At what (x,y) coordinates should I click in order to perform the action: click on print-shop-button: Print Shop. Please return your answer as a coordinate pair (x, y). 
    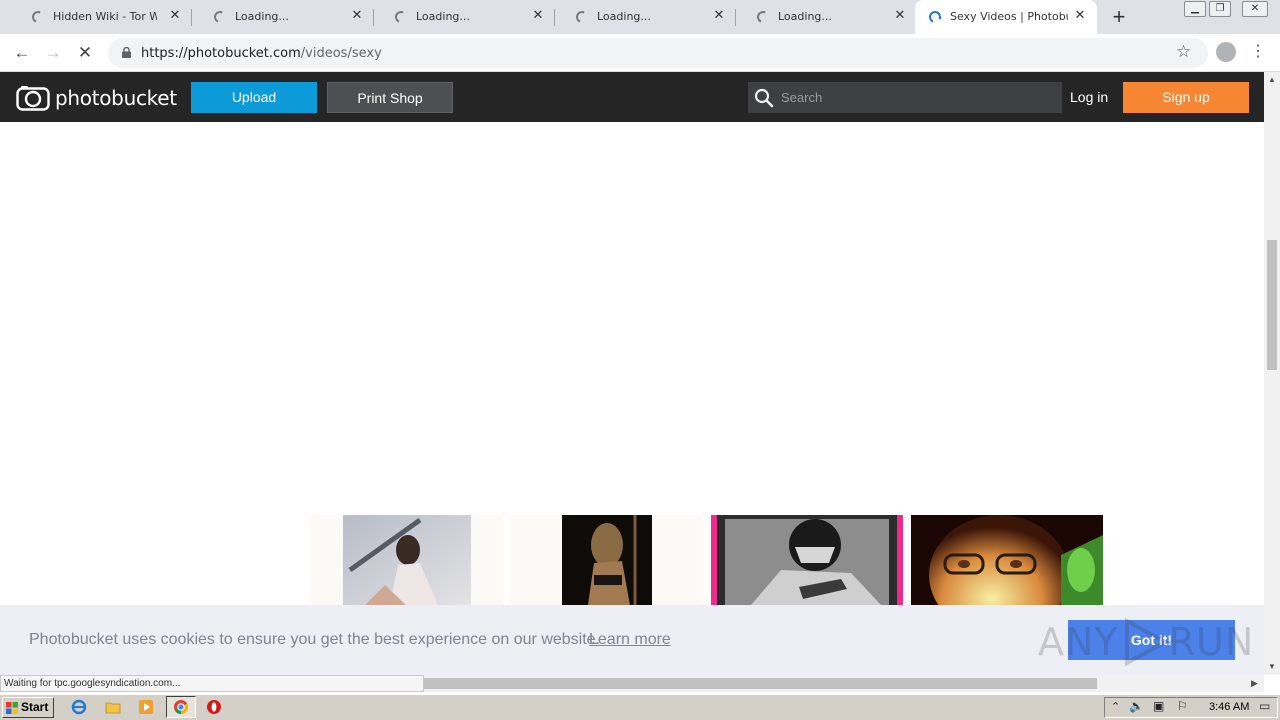
    Looking at the image, I should click on (390, 97).